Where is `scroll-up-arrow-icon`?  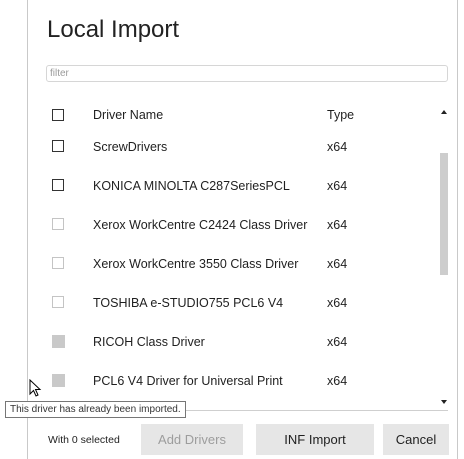 scroll-up-arrow-icon is located at coordinates (444, 112).